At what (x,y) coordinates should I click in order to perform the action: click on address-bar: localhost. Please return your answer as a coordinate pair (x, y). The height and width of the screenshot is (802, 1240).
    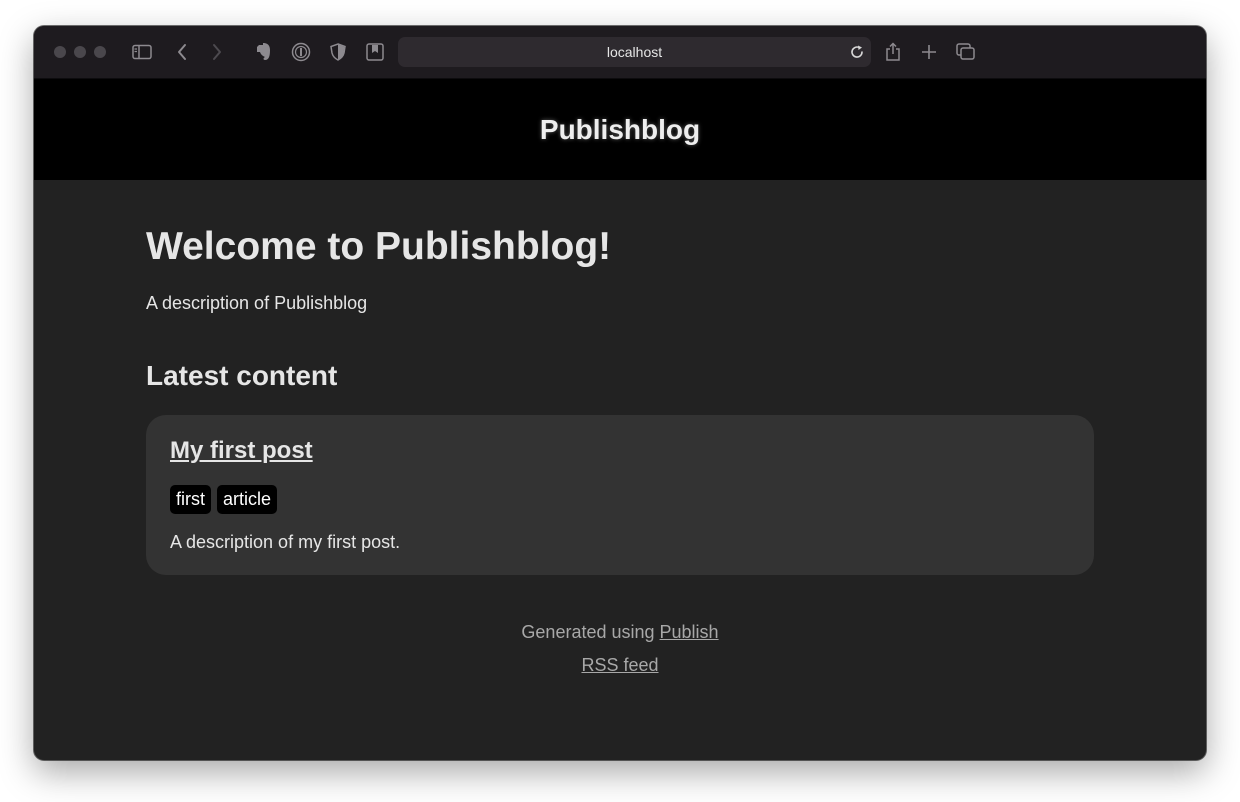
    Looking at the image, I should click on (634, 52).